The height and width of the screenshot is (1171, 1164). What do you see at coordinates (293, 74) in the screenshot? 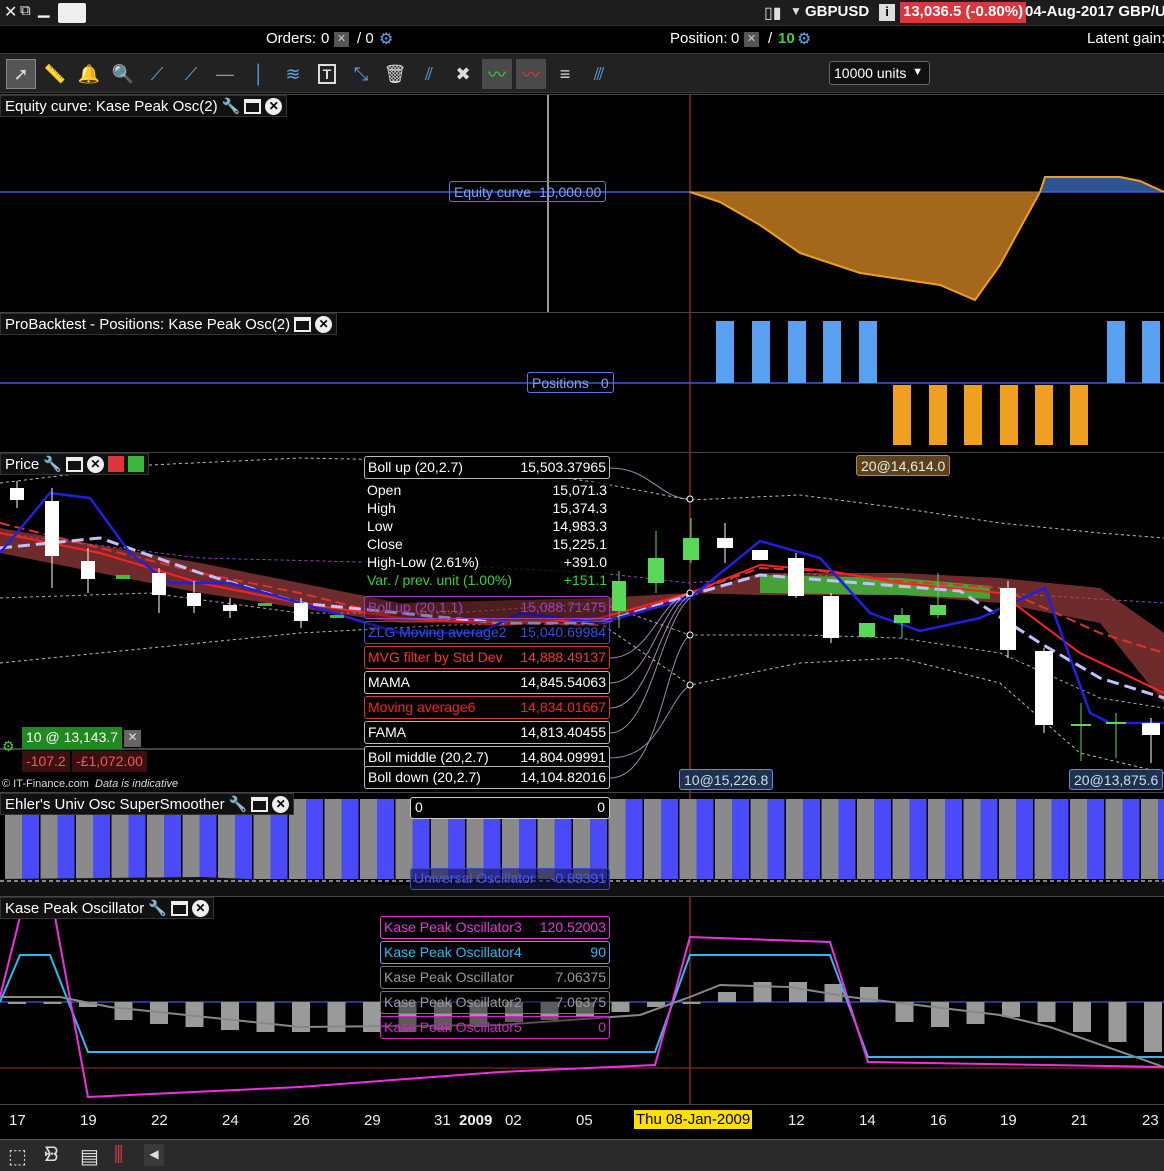
I see `fibonacci-icon: ≋` at bounding box center [293, 74].